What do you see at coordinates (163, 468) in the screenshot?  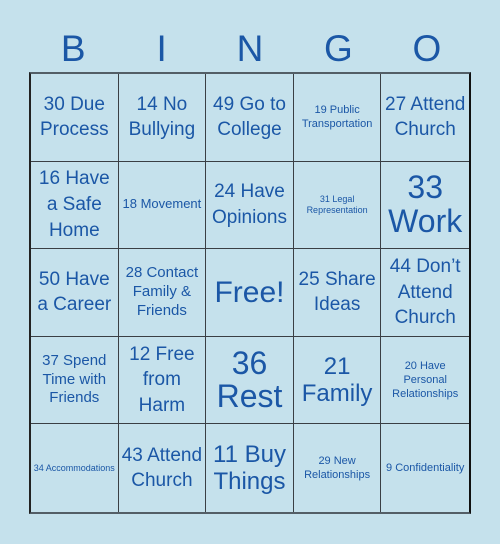 I see `bingo-cell: 43 Attend Church` at bounding box center [163, 468].